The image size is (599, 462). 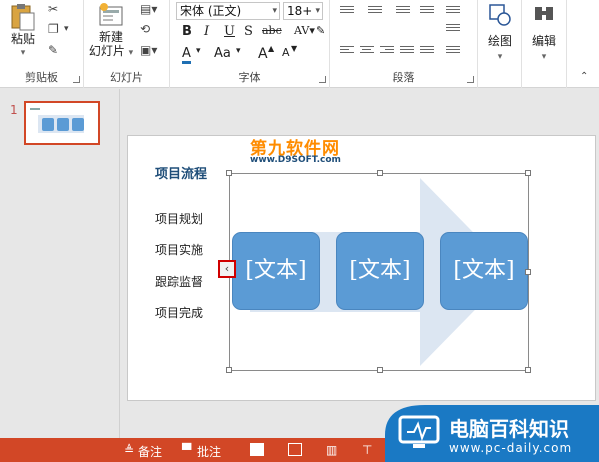 What do you see at coordinates (179, 249) in the screenshot?
I see `bullet-item: 项目实施` at bounding box center [179, 249].